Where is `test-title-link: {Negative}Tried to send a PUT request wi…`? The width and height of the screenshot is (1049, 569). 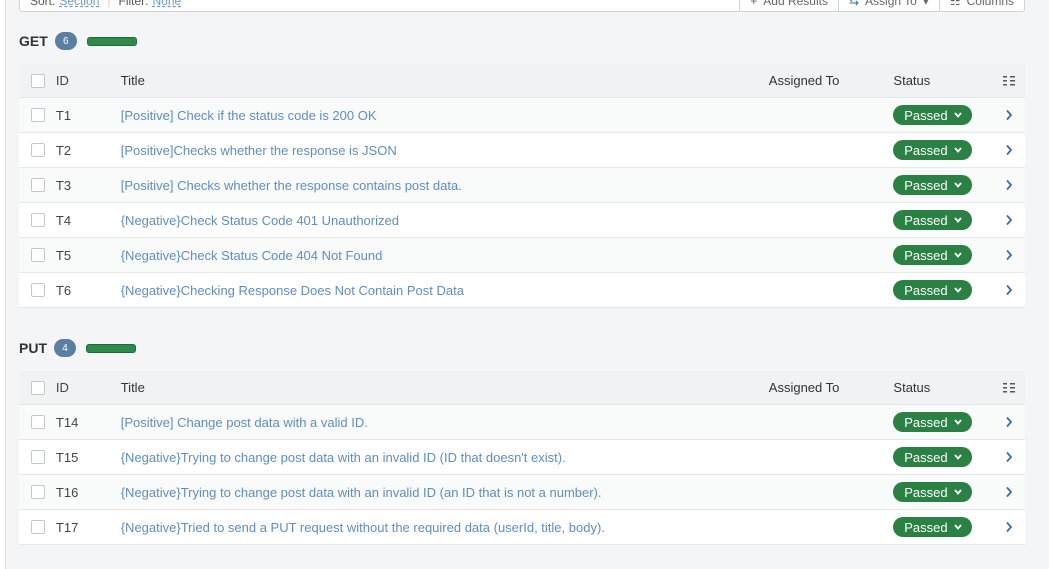 test-title-link: {Negative}Tried to send a PUT request wi… is located at coordinates (445, 527).